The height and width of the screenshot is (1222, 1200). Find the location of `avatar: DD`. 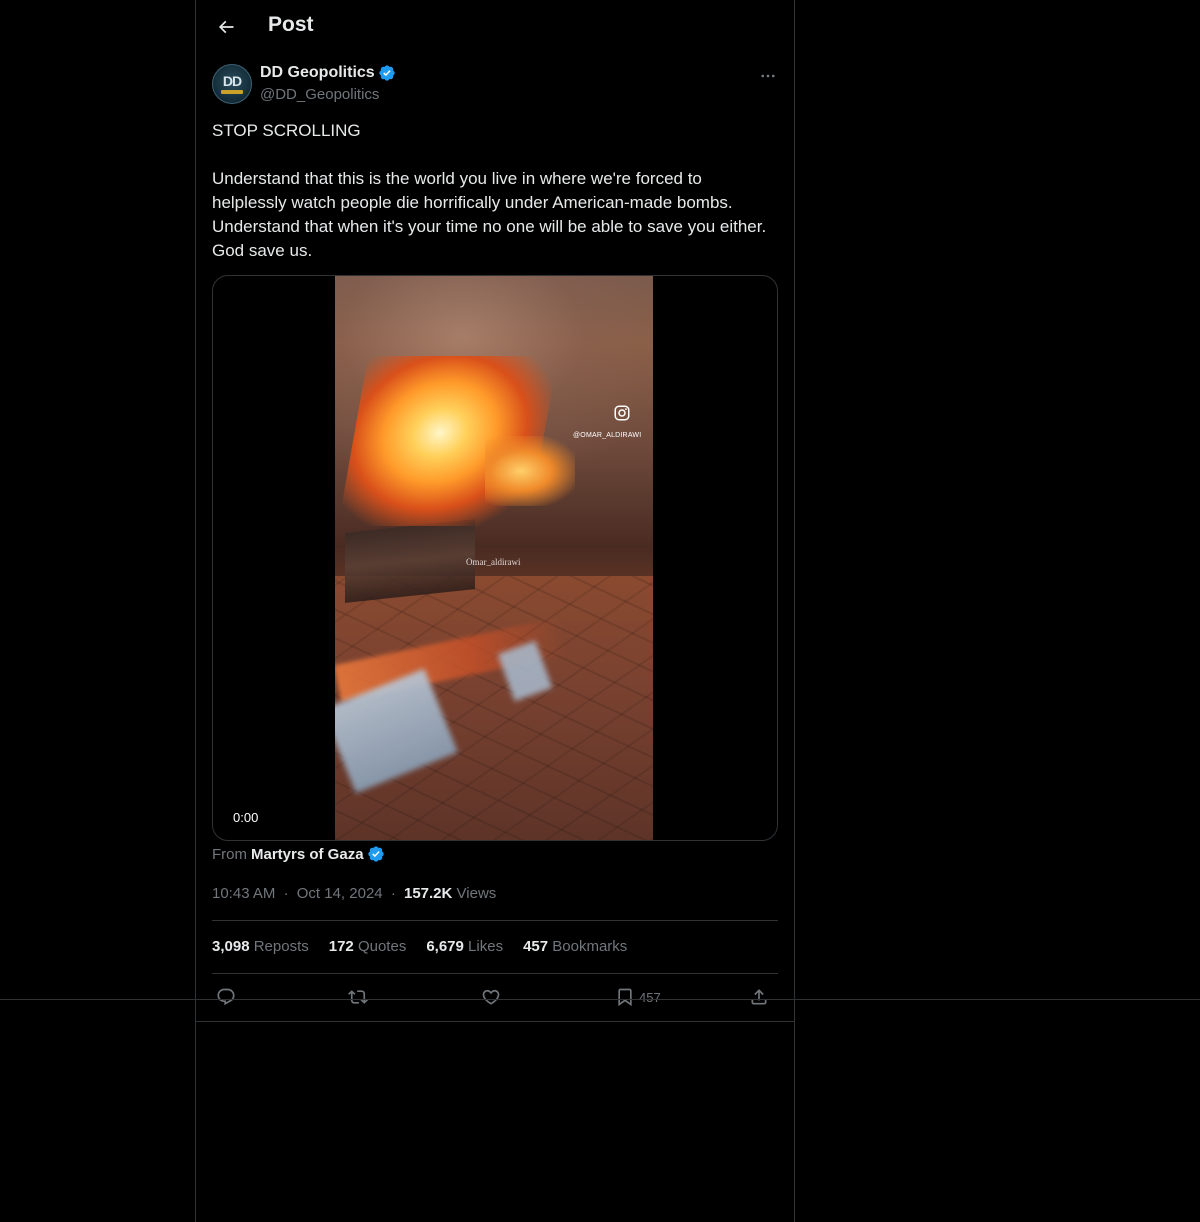

avatar: DD is located at coordinates (232, 84).